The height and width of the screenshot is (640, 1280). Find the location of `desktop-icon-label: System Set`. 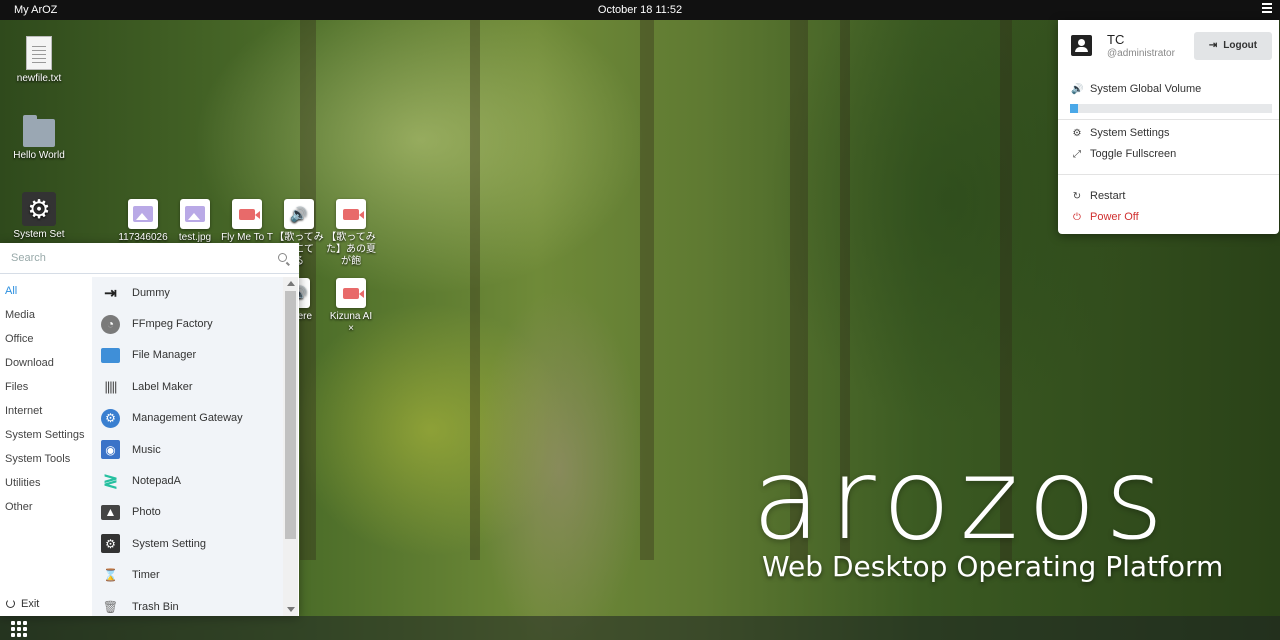

desktop-icon-label: System Set is located at coordinates (39, 234).